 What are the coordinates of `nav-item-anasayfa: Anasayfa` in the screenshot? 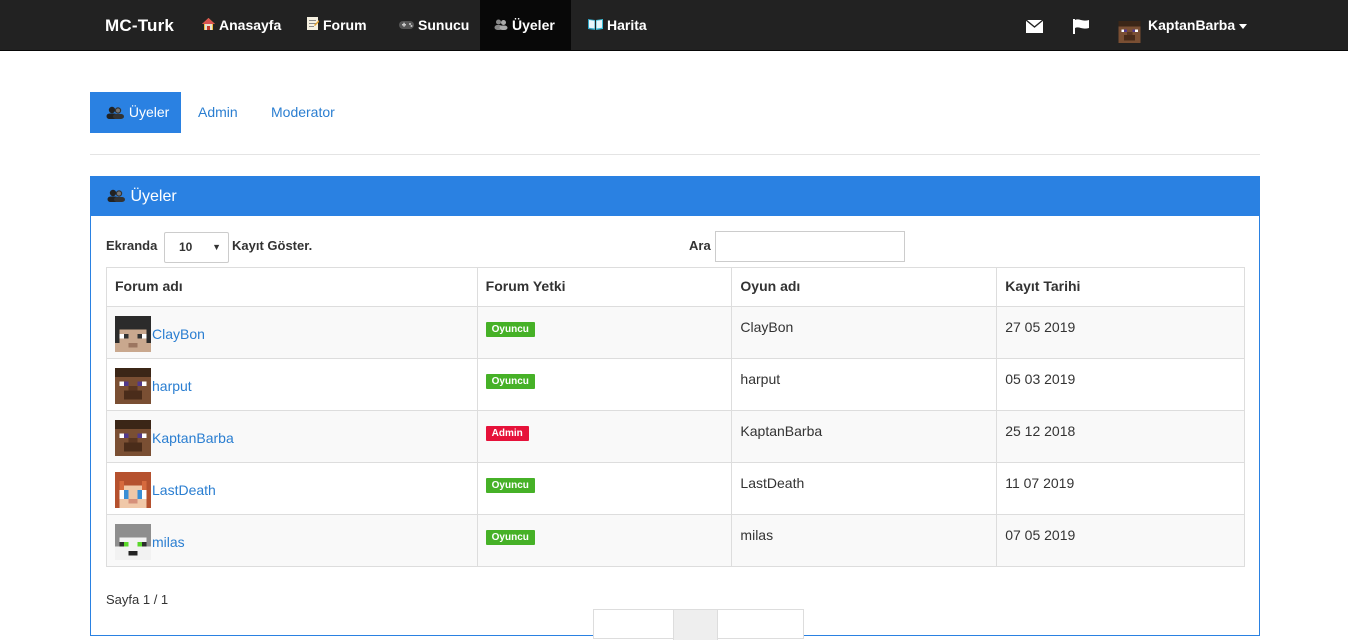 It's located at (241, 25).